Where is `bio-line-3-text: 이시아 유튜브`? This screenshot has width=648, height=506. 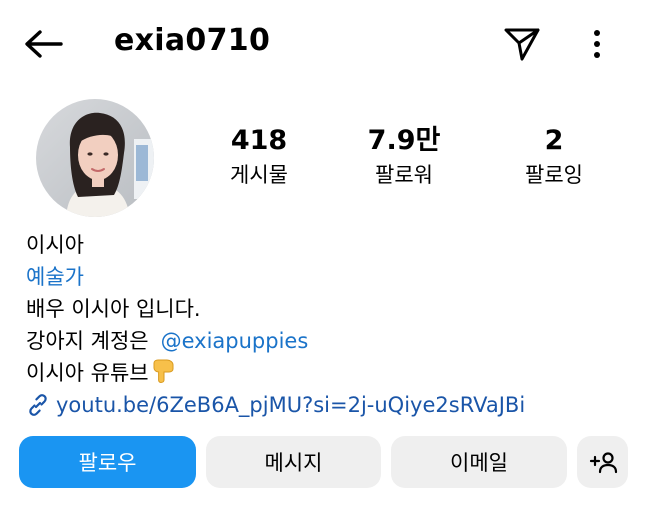
bio-line-3-text: 이시아 유튜브 is located at coordinates (87, 373).